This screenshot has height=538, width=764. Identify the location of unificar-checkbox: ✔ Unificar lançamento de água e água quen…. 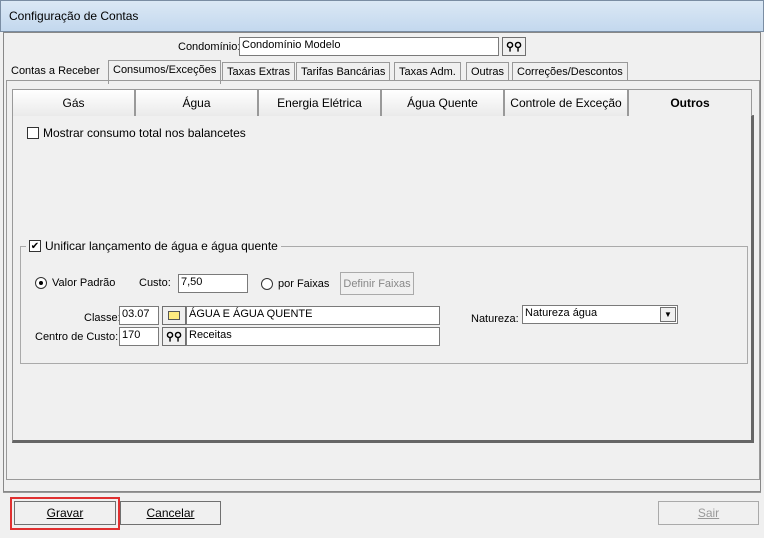
(153, 246).